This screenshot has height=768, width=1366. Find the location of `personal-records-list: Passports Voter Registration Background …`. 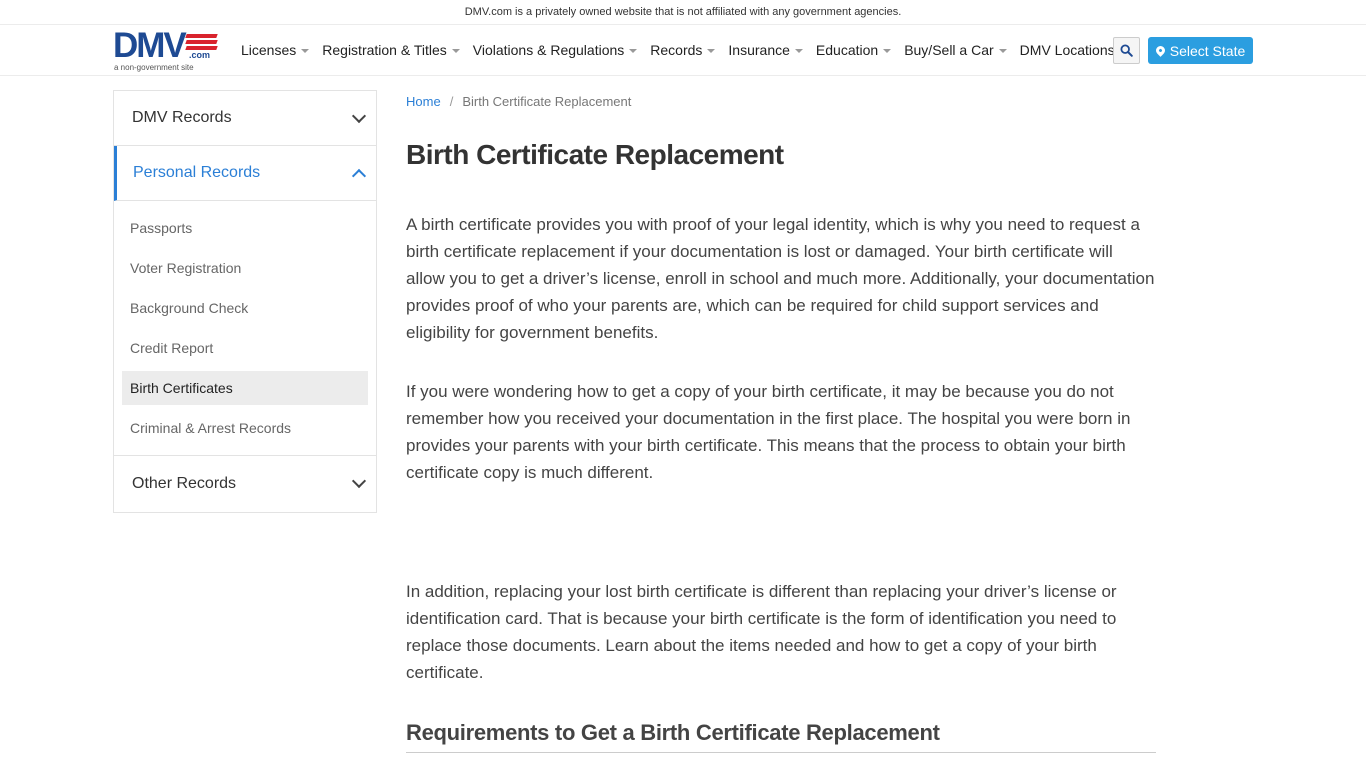

personal-records-list: Passports Voter Registration Background … is located at coordinates (245, 328).